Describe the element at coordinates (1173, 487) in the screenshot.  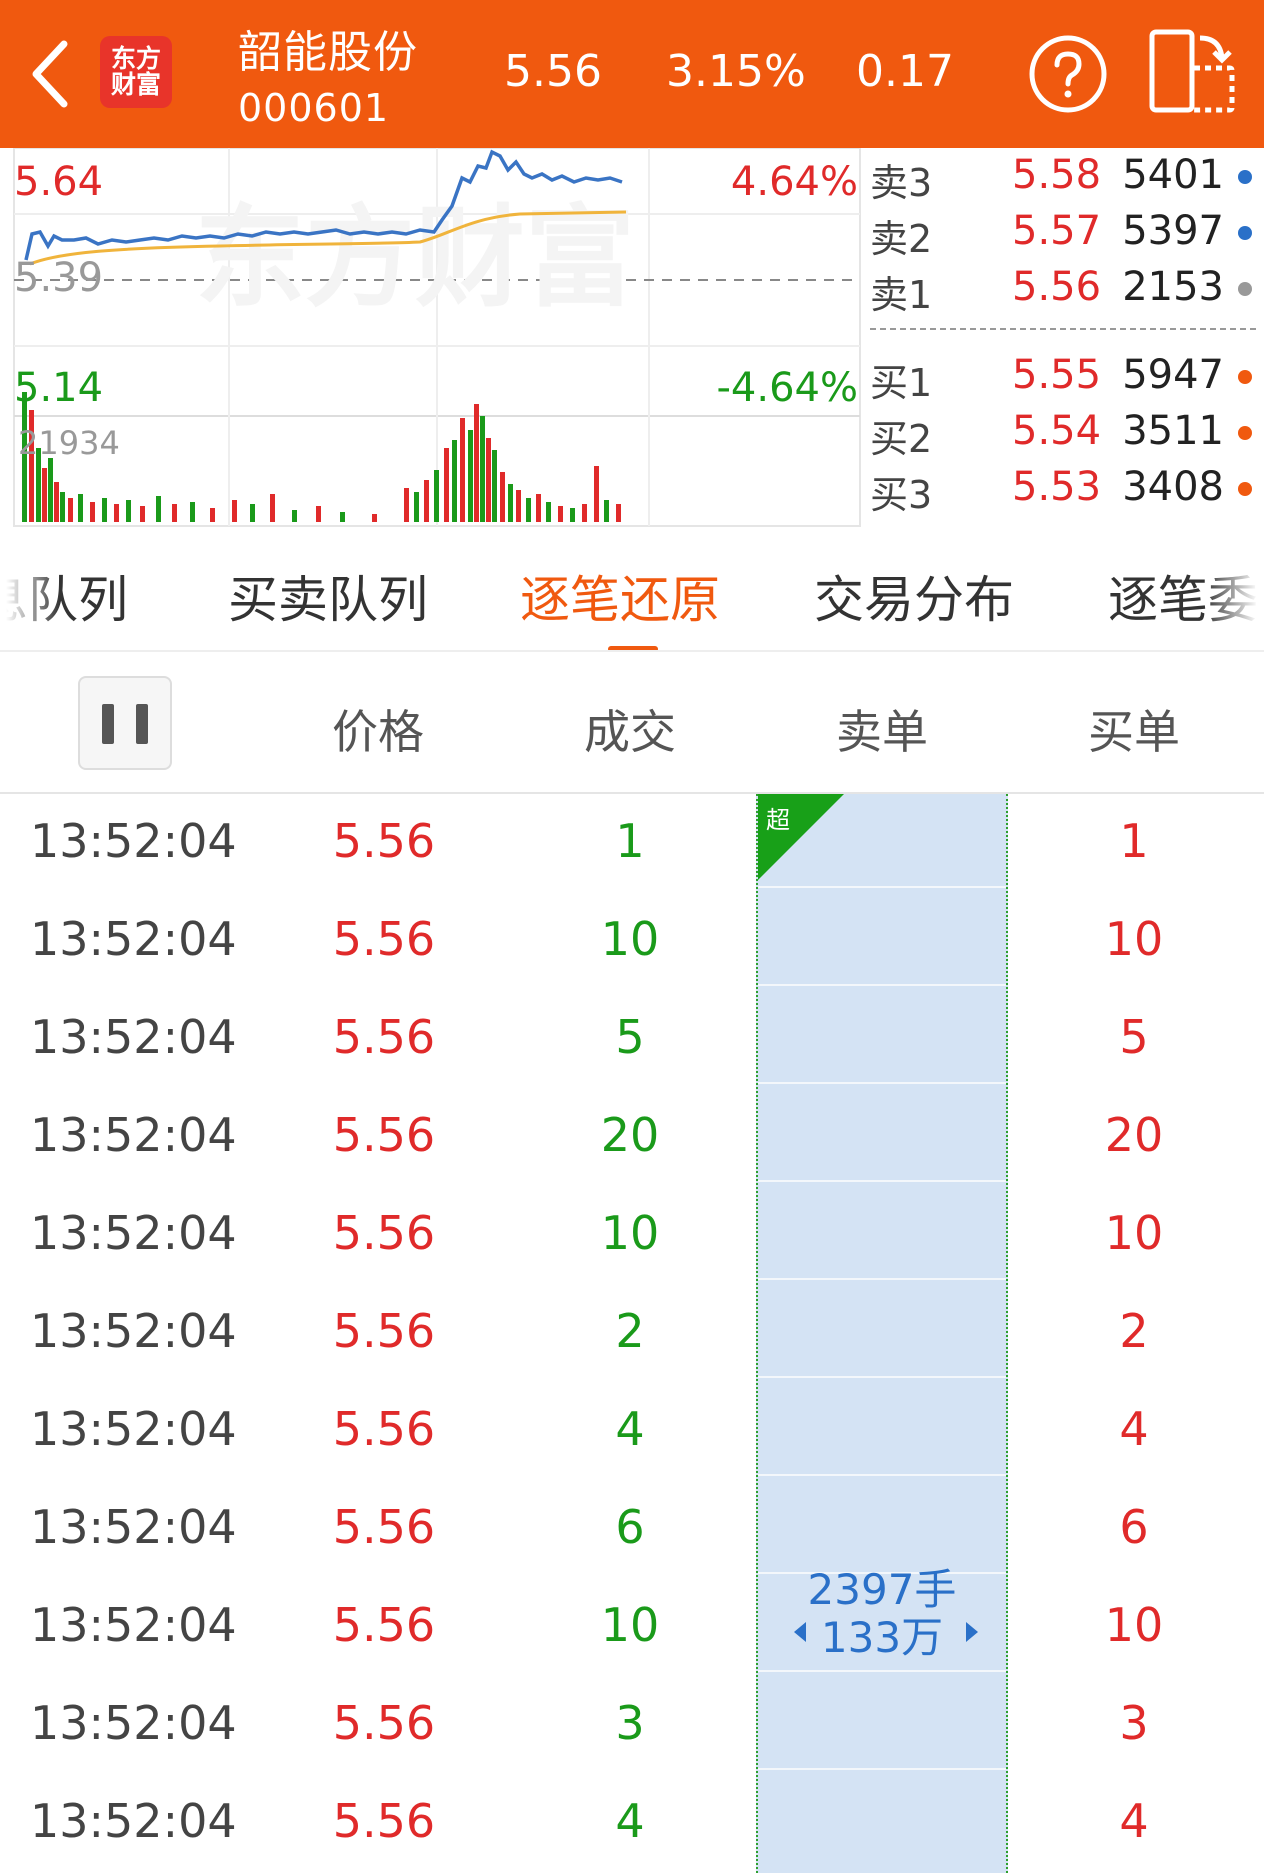
I see `bid-volume: 3408` at that location.